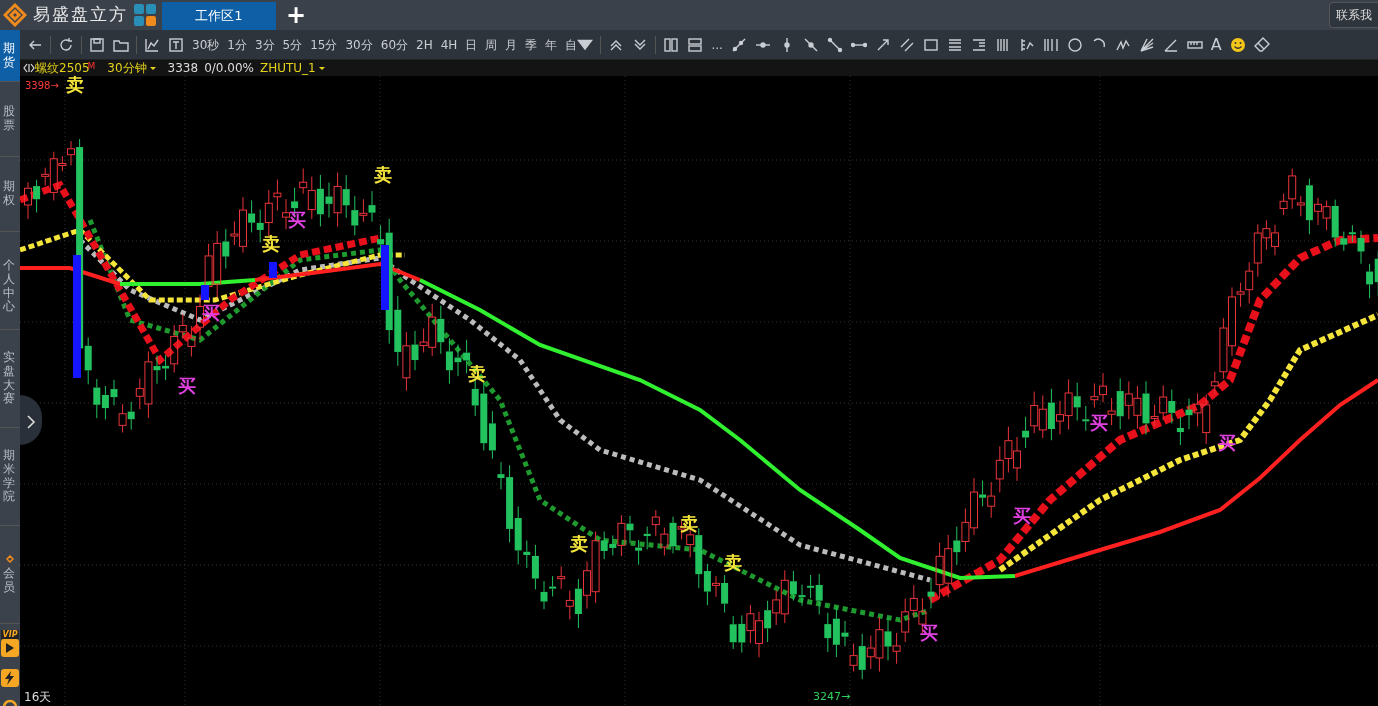 Image resolution: width=1378 pixels, height=706 pixels. What do you see at coordinates (10, 634) in the screenshot?
I see `vip-badge: VIP` at bounding box center [10, 634].